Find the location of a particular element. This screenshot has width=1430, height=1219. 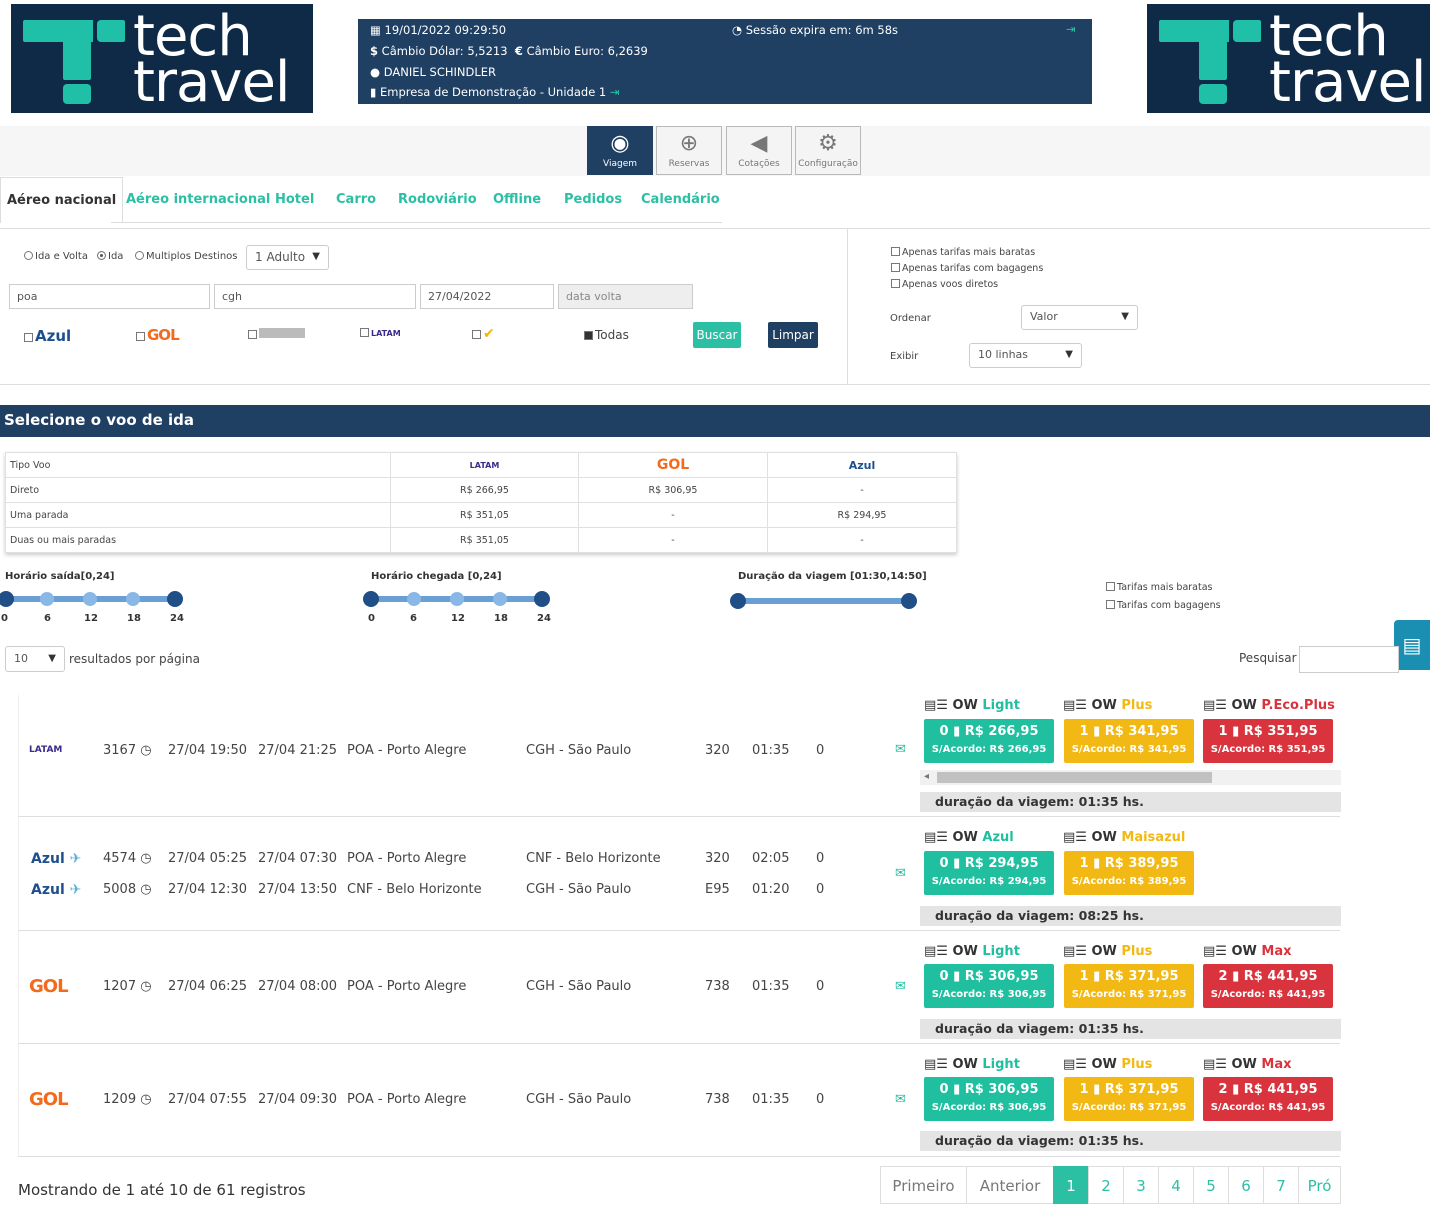

chat-icon: ▤ is located at coordinates (1412, 645).